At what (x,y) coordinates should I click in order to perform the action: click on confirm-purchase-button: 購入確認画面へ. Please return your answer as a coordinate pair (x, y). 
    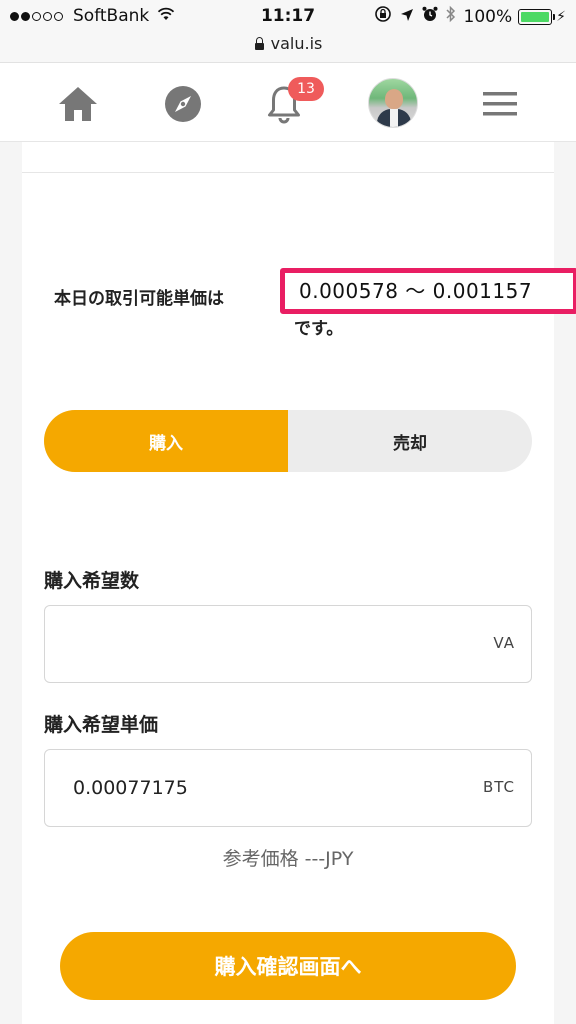
    Looking at the image, I should click on (288, 966).